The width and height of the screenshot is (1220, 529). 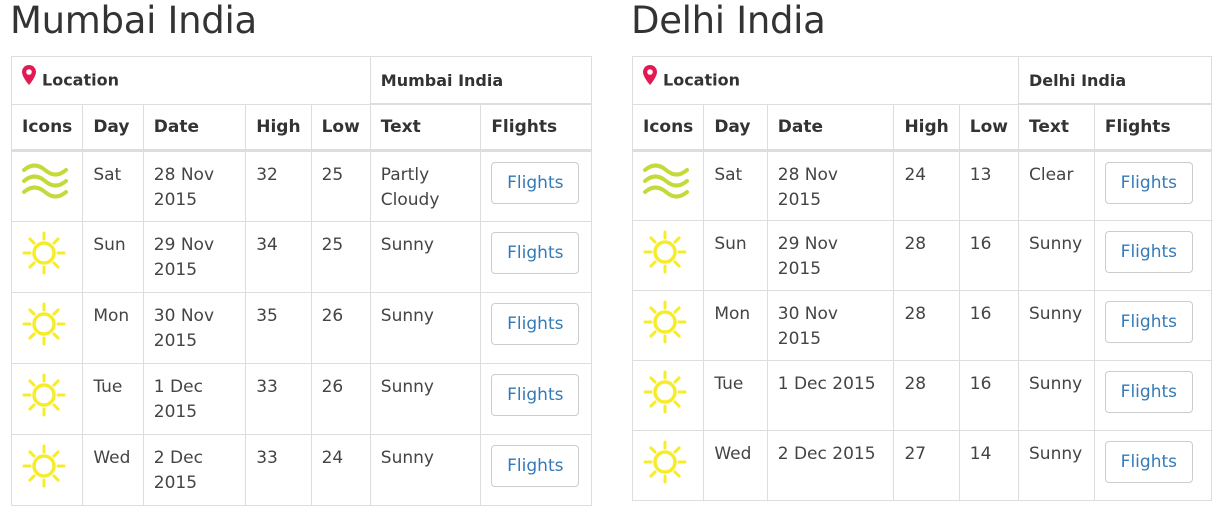 I want to click on table-row: Mon 30 Nov 2015 28 16 Sunny Flights, so click(x=922, y=325).